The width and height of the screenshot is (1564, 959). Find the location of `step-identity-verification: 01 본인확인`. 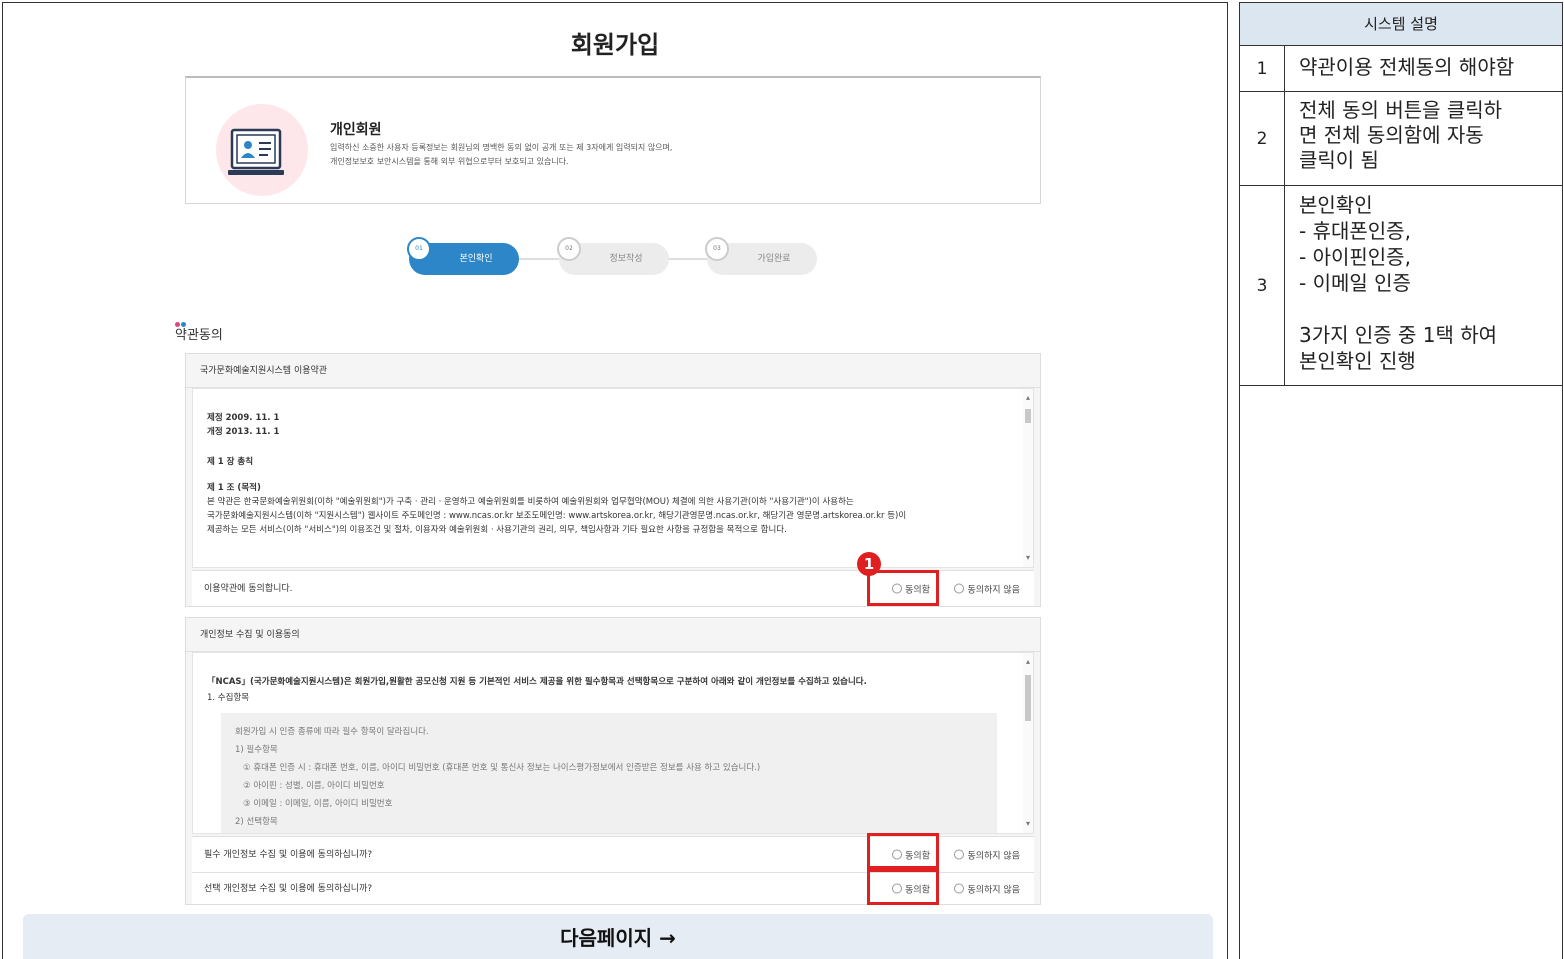

step-identity-verification: 01 본인확인 is located at coordinates (463, 256).